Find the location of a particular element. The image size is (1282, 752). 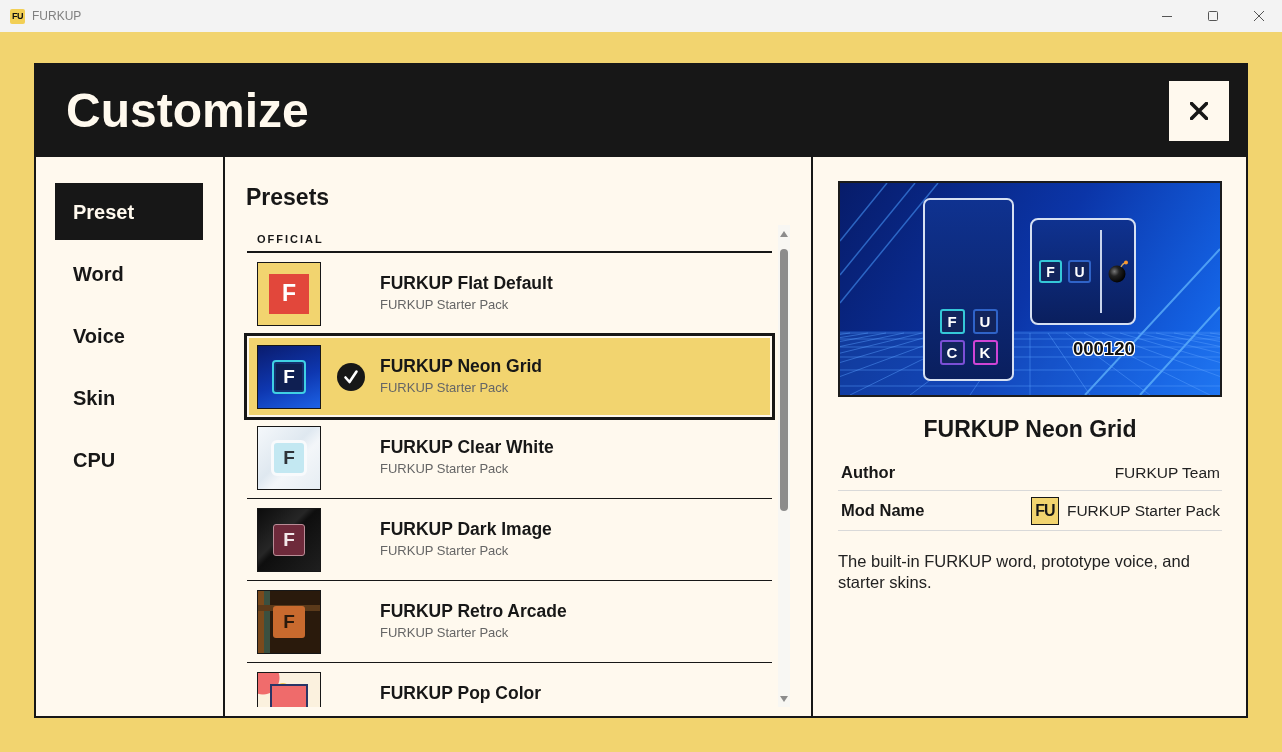

preset-row: F FURKUP Neon Grid FURKUP Starter Pack is located at coordinates (509, 377).